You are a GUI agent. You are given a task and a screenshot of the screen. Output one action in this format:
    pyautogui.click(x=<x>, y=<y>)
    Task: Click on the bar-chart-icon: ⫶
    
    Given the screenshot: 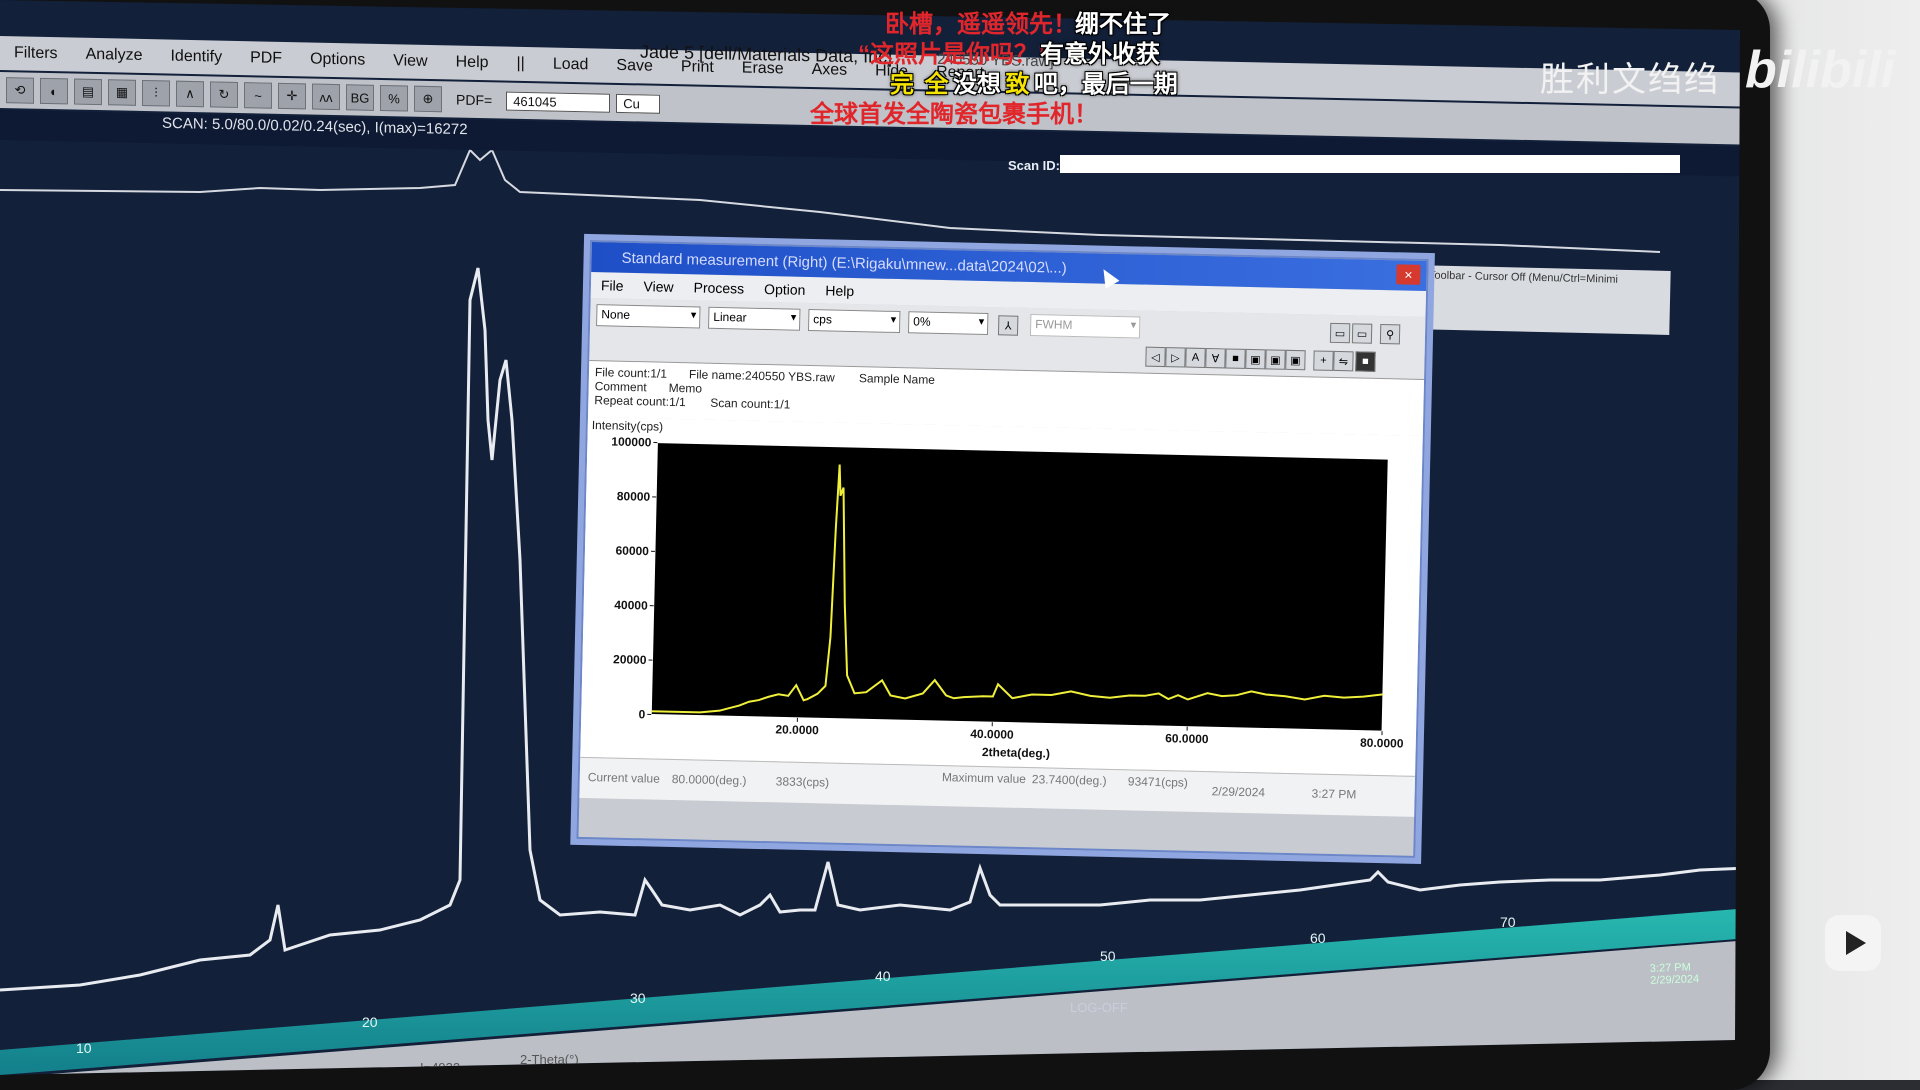 What is the action you would take?
    pyautogui.click(x=156, y=93)
    